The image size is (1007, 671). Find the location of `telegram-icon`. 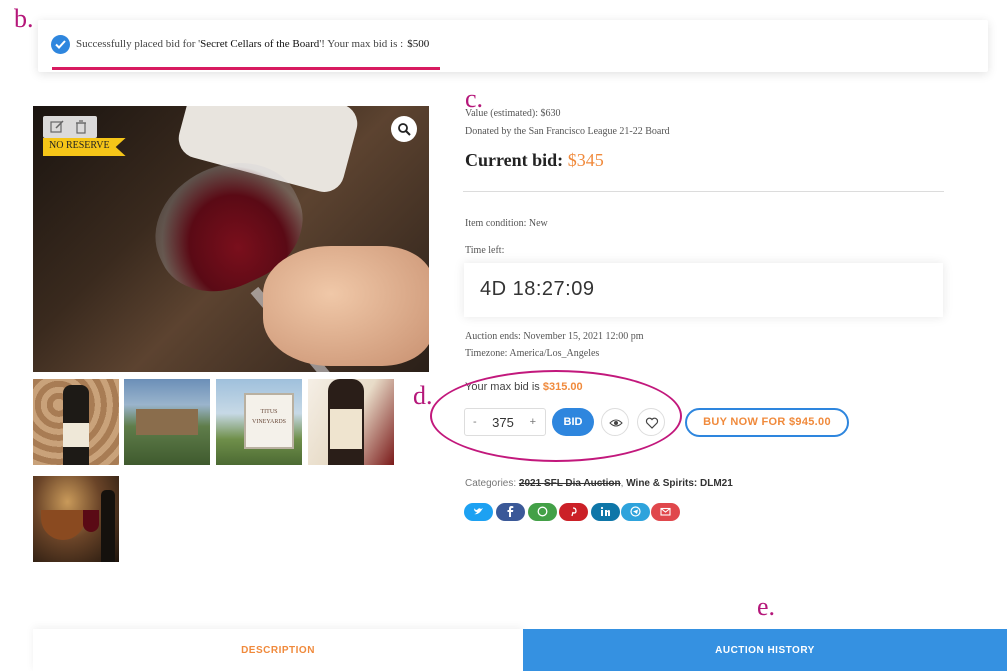

telegram-icon is located at coordinates (635, 512).